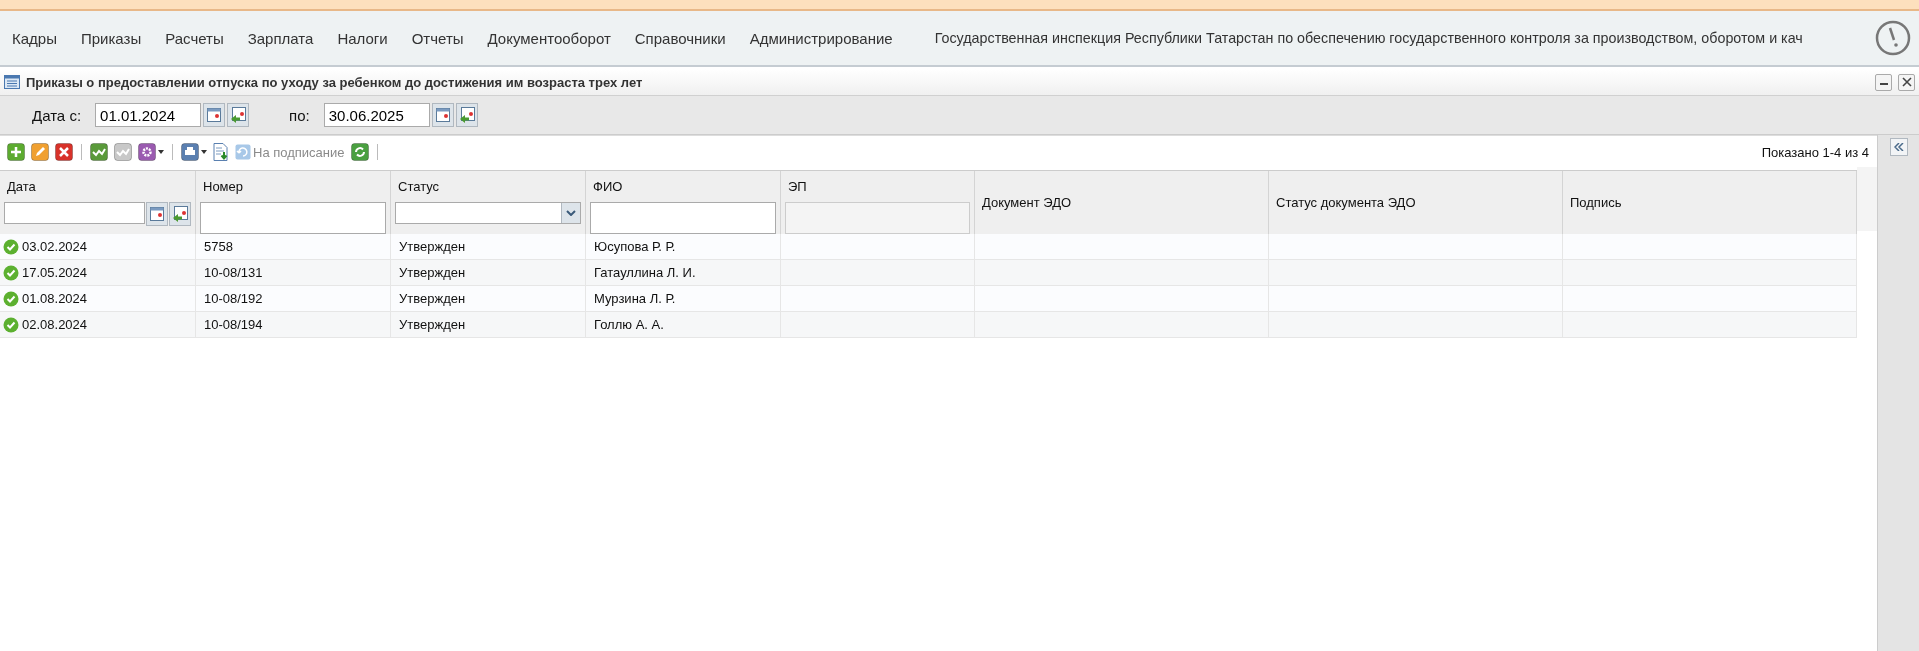 This screenshot has width=1919, height=651. Describe the element at coordinates (635, 246) in the screenshot. I see `table-cell: Юсупова Р. Р.` at that location.